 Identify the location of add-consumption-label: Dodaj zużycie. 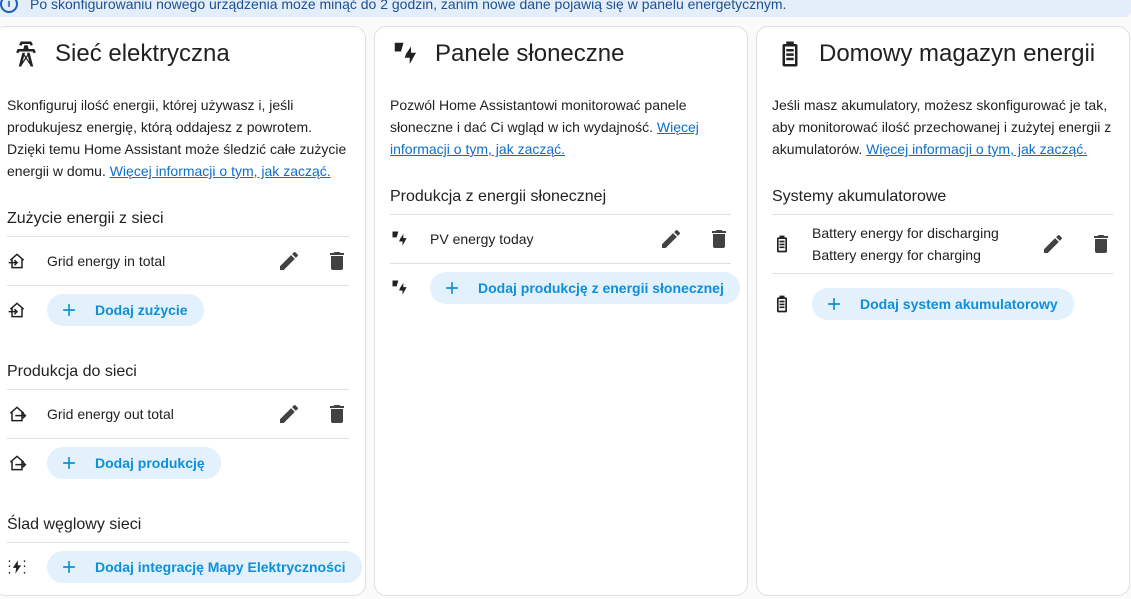
(141, 310).